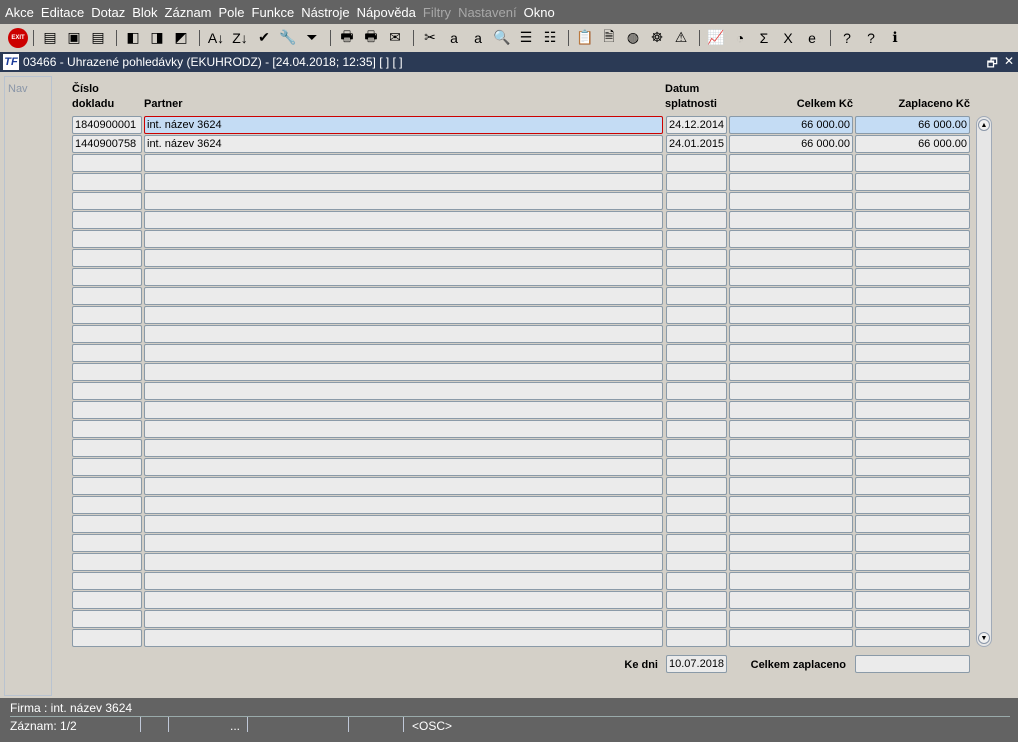 The image size is (1018, 742). Describe the element at coordinates (188, 12) in the screenshot. I see `menu-záznam: Záznam` at that location.